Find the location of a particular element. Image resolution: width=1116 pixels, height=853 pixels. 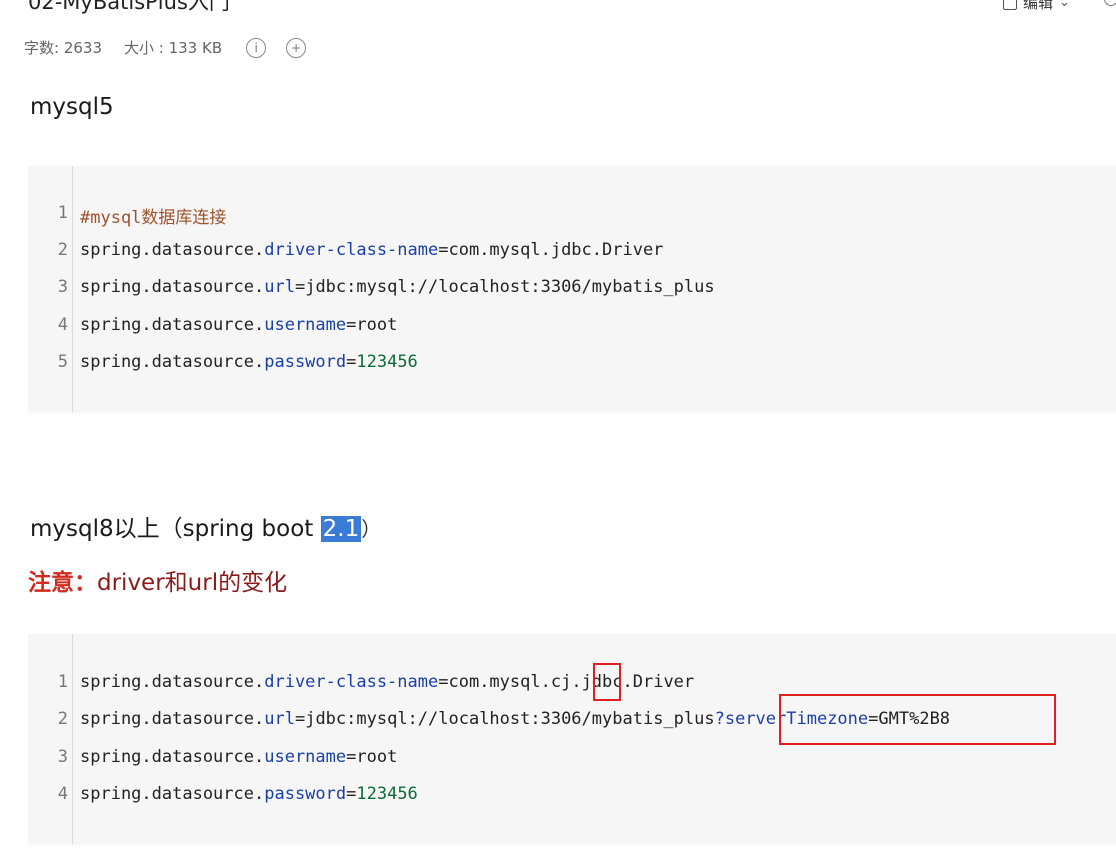

info-icon: i is located at coordinates (256, 47).